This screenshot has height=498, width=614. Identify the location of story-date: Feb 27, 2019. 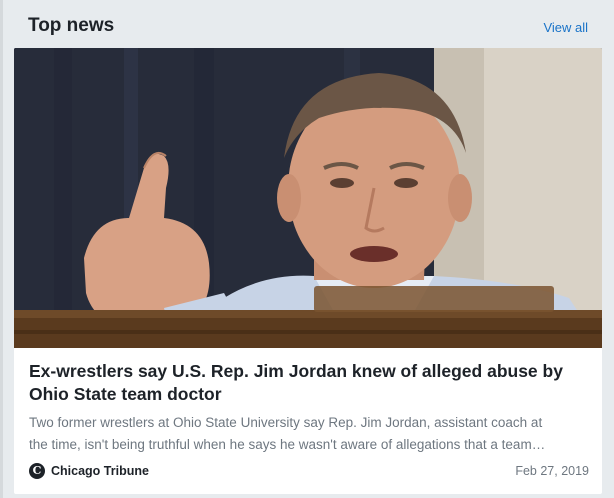
(552, 471).